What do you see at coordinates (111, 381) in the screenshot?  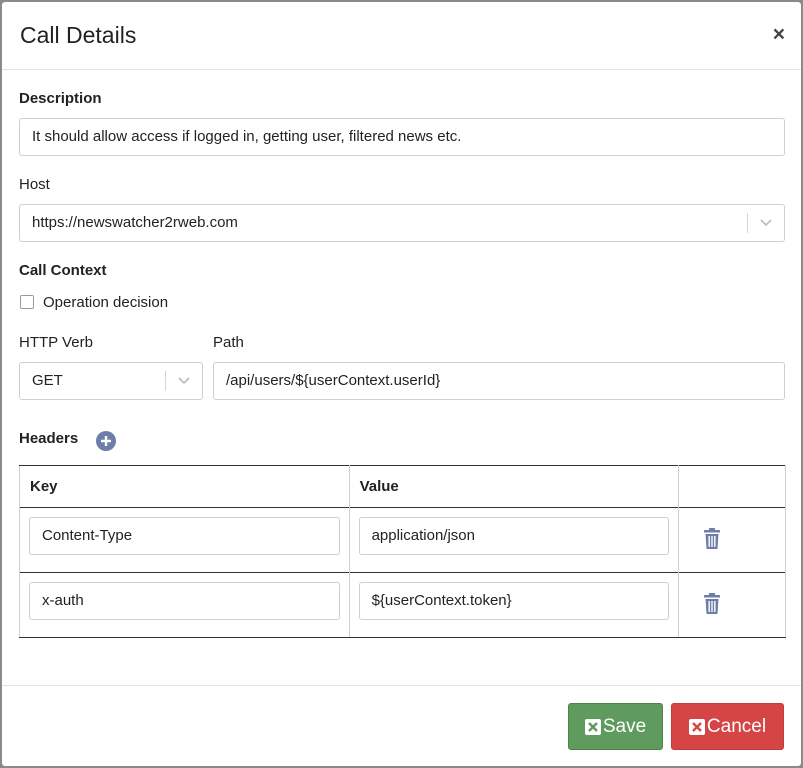 I see `http-verb-select: GET` at bounding box center [111, 381].